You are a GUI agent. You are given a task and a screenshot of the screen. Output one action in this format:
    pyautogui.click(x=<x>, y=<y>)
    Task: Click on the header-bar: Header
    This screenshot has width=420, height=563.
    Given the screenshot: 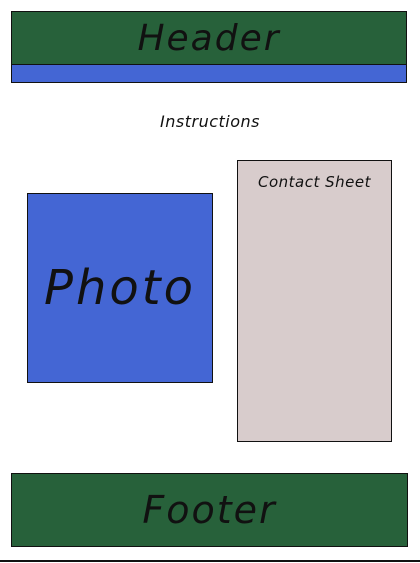 What is the action you would take?
    pyautogui.click(x=209, y=38)
    